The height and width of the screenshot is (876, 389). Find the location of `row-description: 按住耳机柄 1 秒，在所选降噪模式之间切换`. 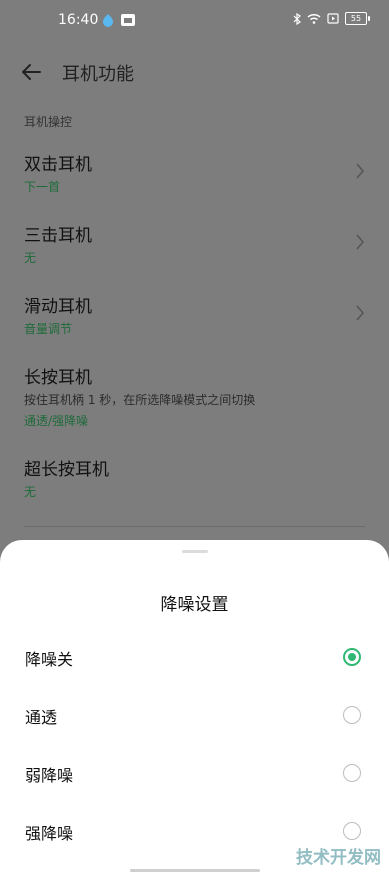

row-description: 按住耳机柄 1 秒，在所选降噪模式之间切换 is located at coordinates (140, 400).